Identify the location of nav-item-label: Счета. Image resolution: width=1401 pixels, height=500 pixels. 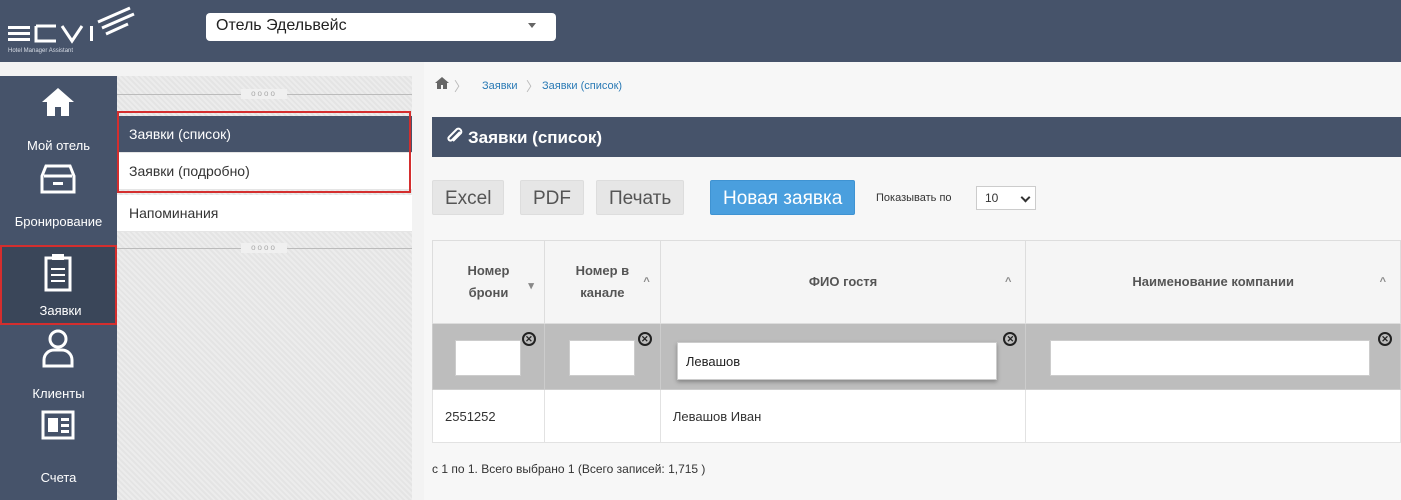
(58, 477).